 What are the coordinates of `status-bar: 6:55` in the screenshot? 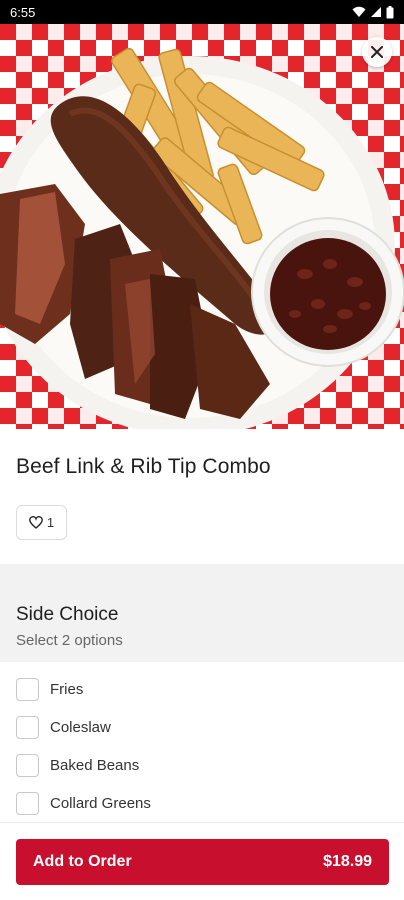 It's located at (202, 12).